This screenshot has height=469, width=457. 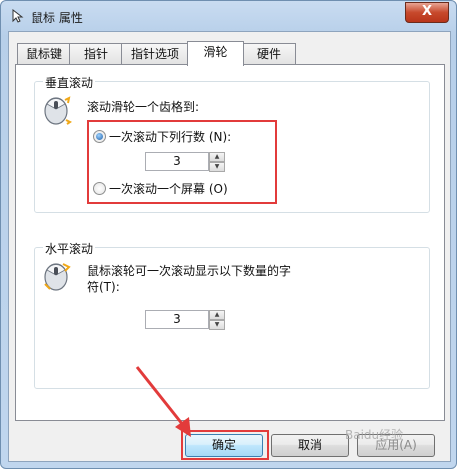 What do you see at coordinates (215, 53) in the screenshot?
I see `tab-wheel: 滑轮` at bounding box center [215, 53].